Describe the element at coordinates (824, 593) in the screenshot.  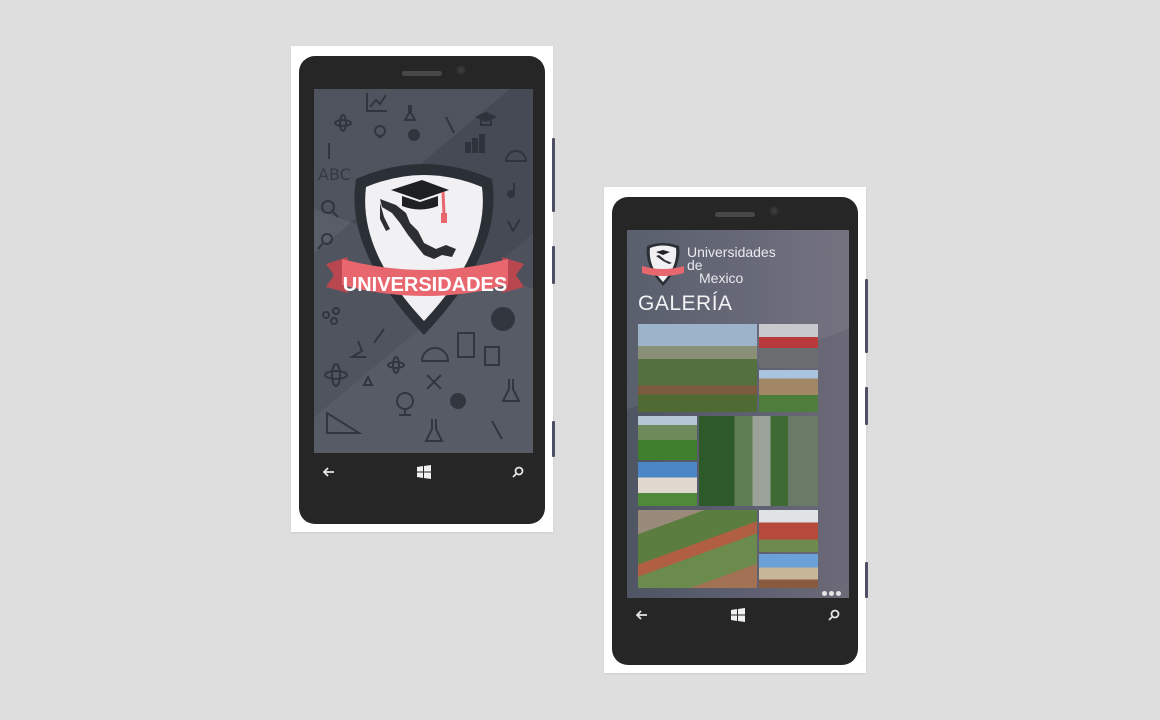
I see `more-options-icon` at that location.